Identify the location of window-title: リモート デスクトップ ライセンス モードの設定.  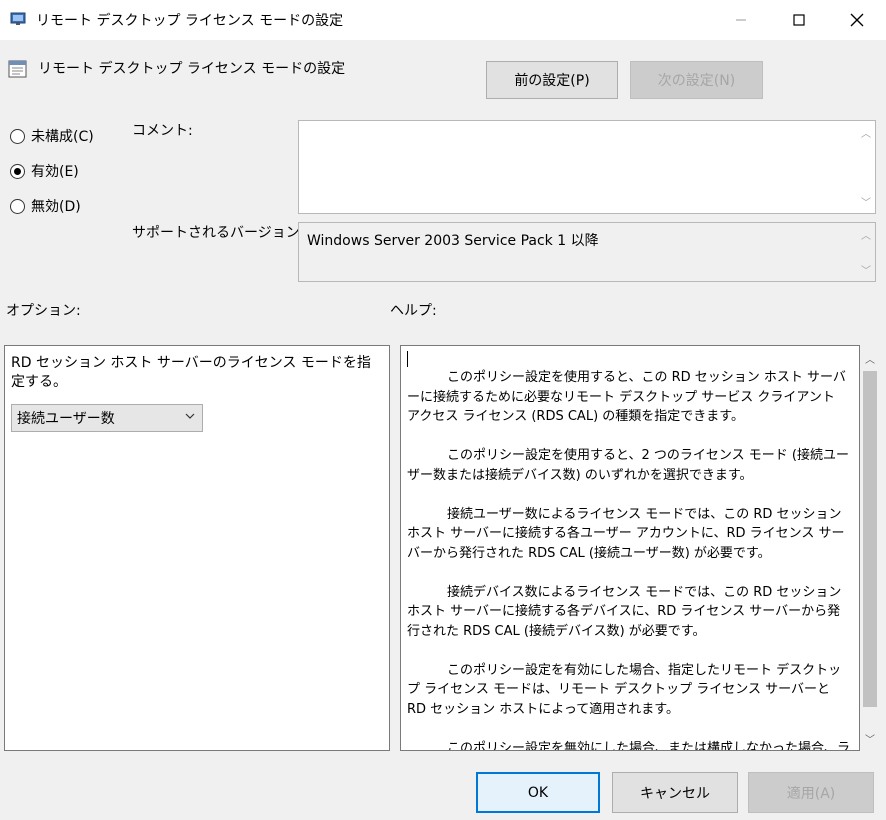
(190, 21).